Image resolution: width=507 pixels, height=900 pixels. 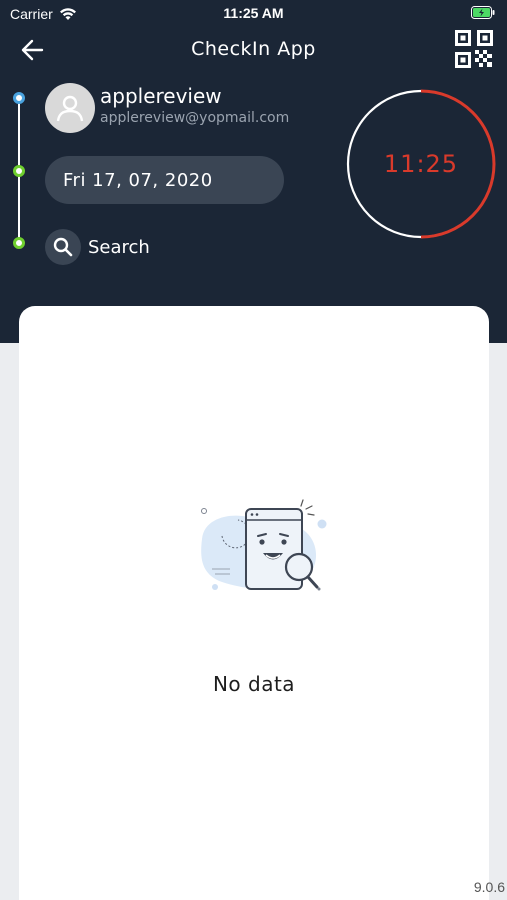 What do you see at coordinates (489, 887) in the screenshot?
I see `app-version: 9.0.6` at bounding box center [489, 887].